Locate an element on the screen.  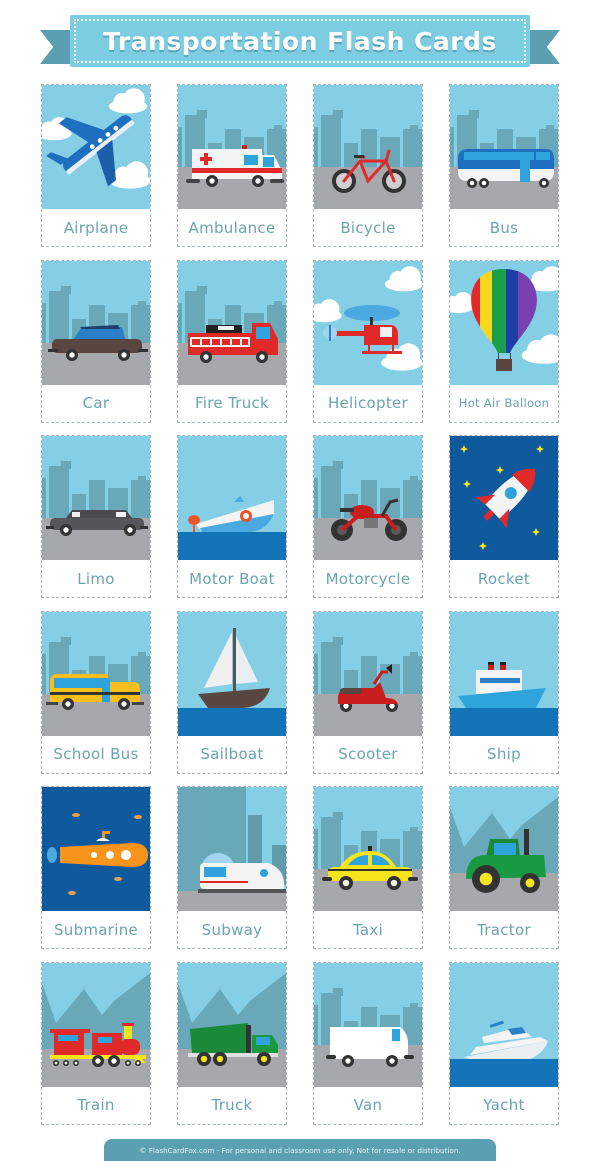
flash-card-bus: Bus is located at coordinates (504, 165).